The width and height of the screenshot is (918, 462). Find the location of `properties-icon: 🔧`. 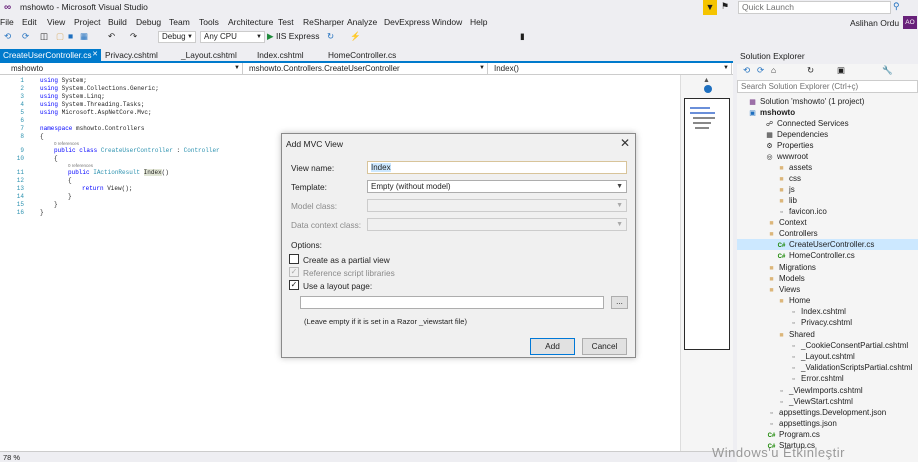

properties-icon: 🔧 is located at coordinates (887, 70).